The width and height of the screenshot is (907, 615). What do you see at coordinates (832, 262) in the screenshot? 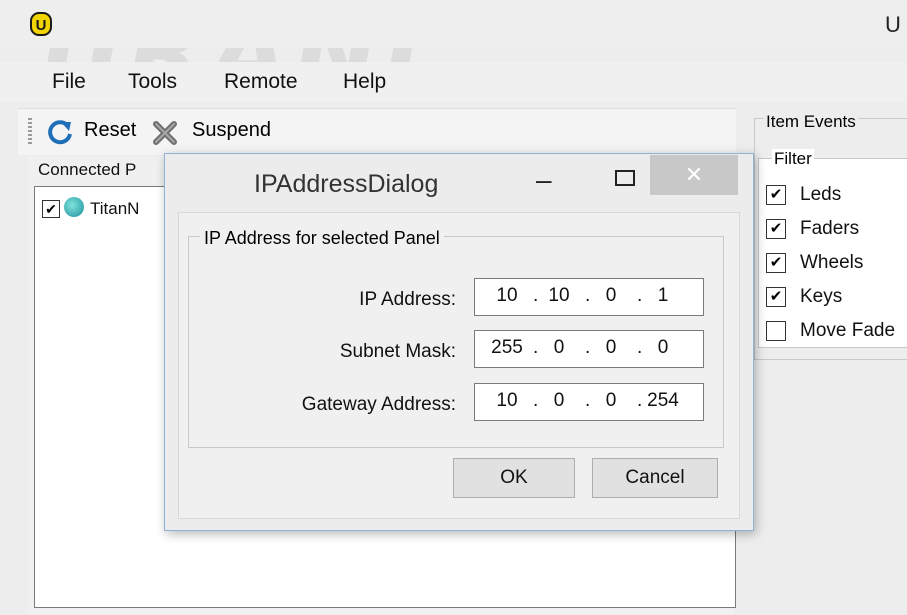
I see `wheels-label: Wheels` at bounding box center [832, 262].